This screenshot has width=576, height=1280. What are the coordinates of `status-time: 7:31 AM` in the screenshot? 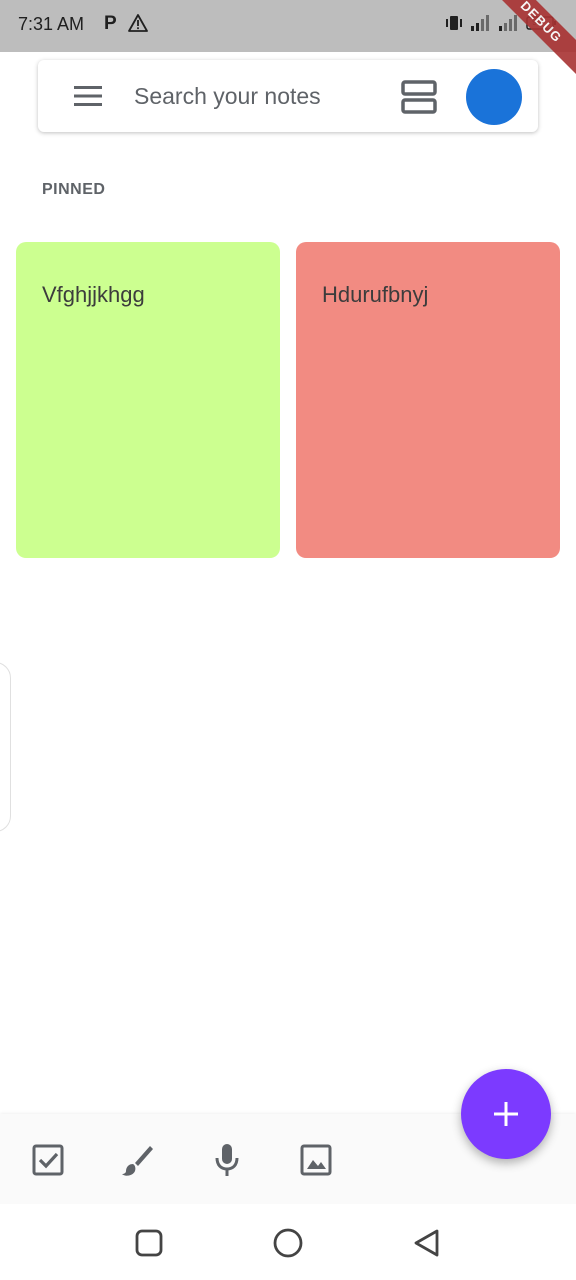 It's located at (51, 24).